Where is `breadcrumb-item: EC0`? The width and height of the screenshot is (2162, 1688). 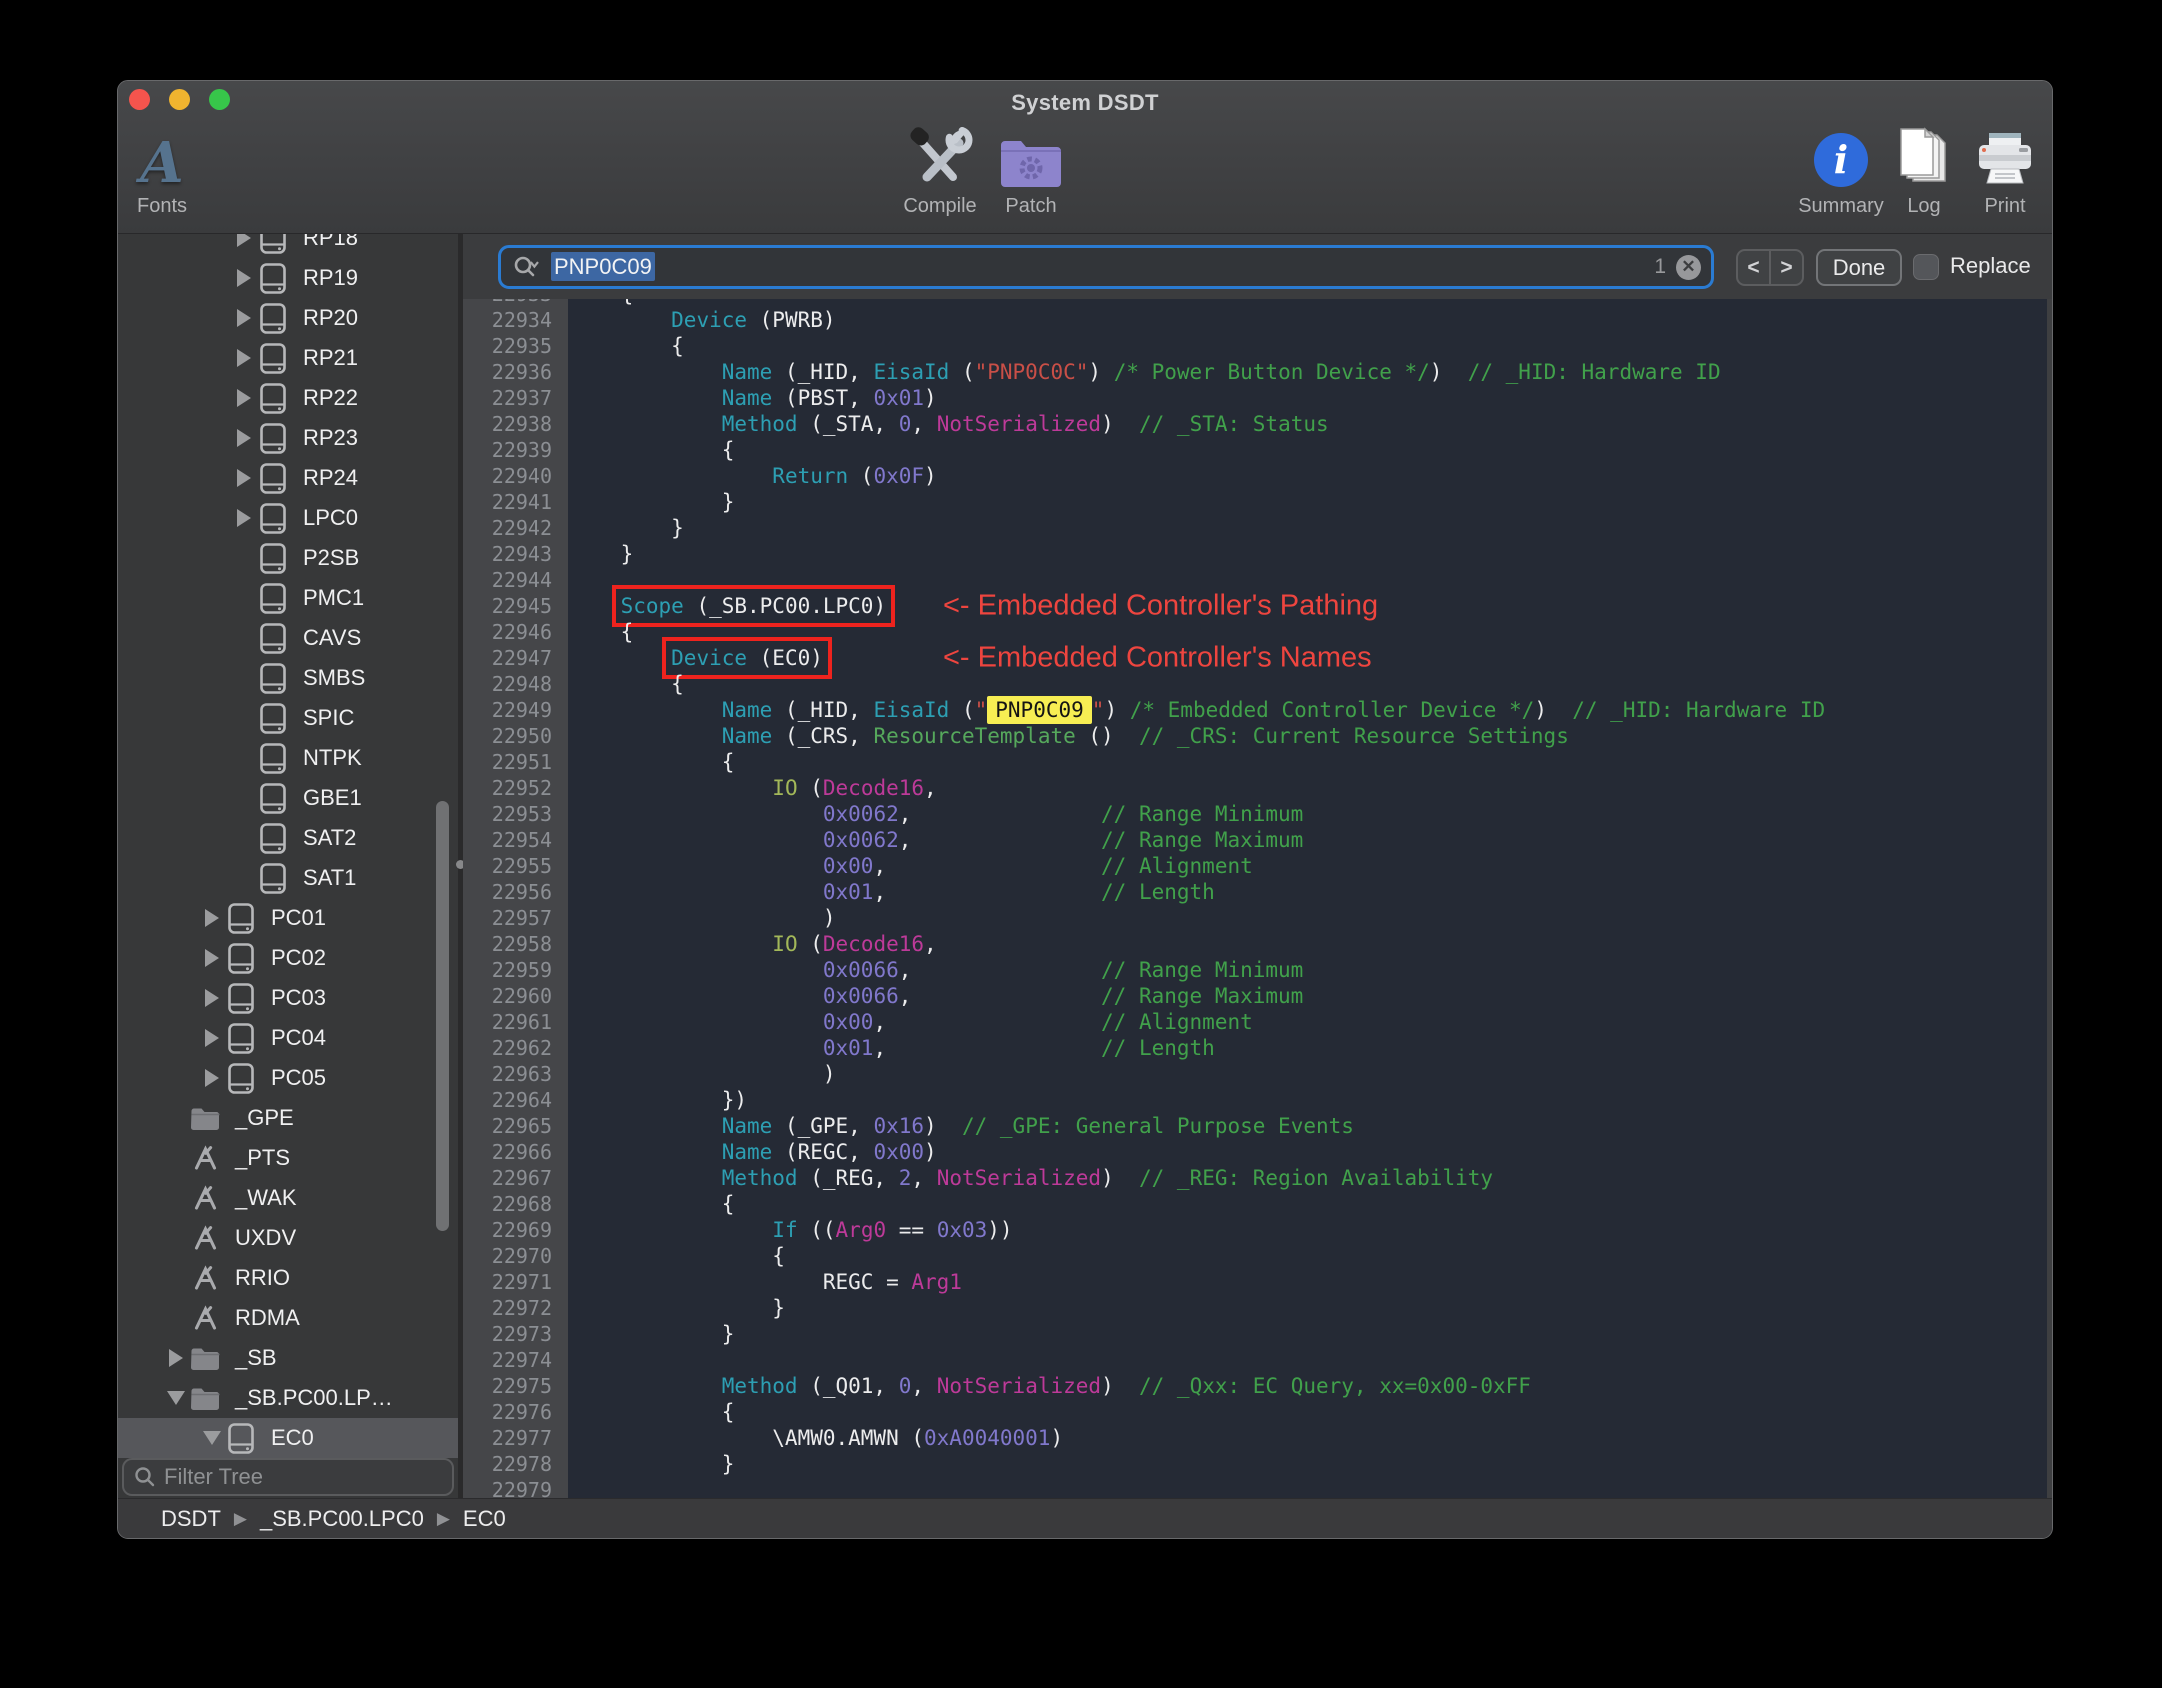 breadcrumb-item: EC0 is located at coordinates (484, 1519).